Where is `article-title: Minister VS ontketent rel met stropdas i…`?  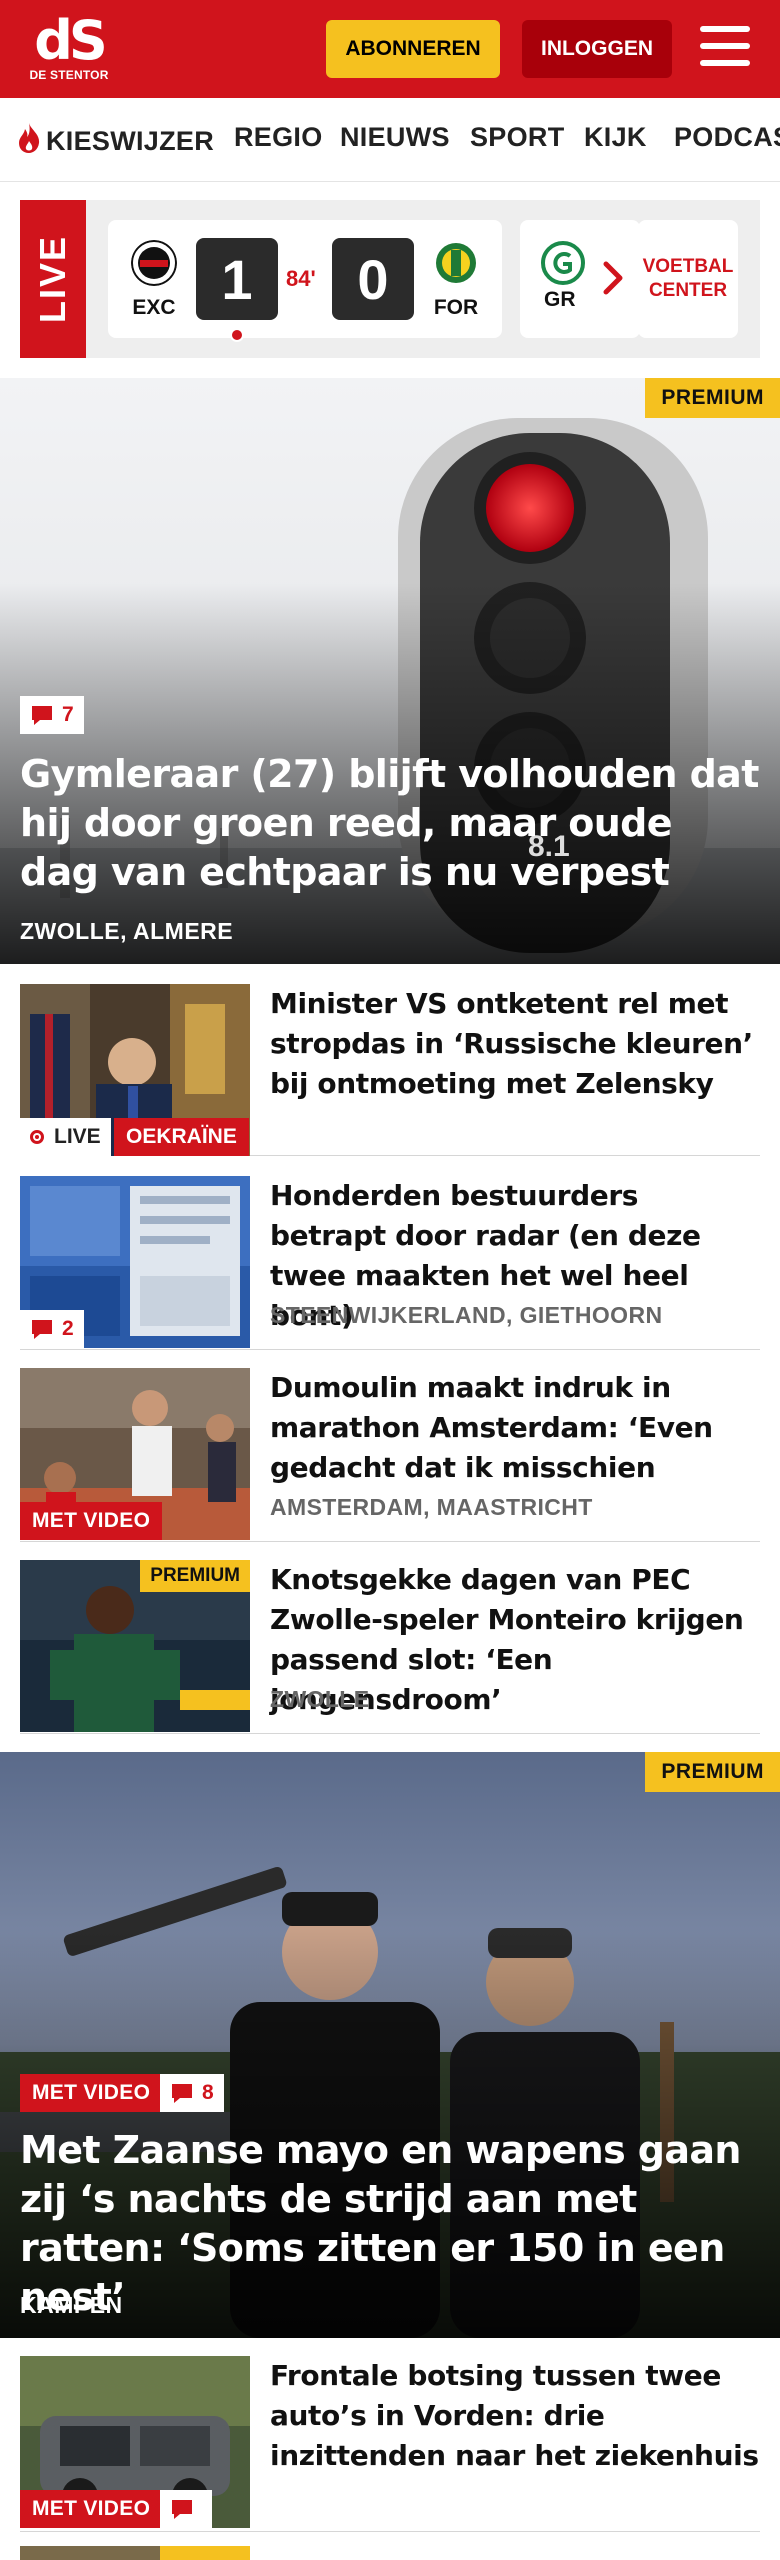
article-title: Minister VS ontketent rel met stropdas i… is located at coordinates (515, 1044).